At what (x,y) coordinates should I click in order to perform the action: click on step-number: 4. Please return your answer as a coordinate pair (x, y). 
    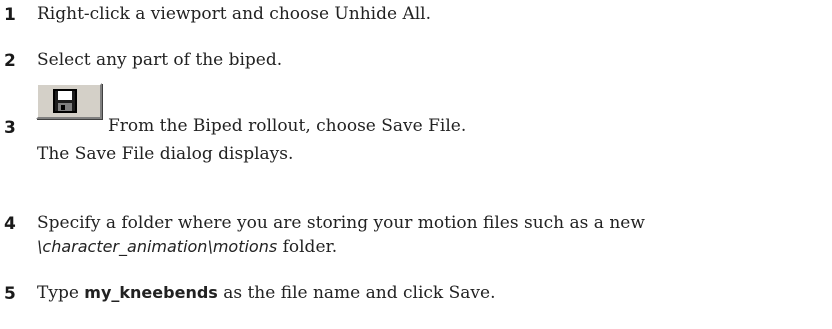
    Looking at the image, I should click on (10, 224).